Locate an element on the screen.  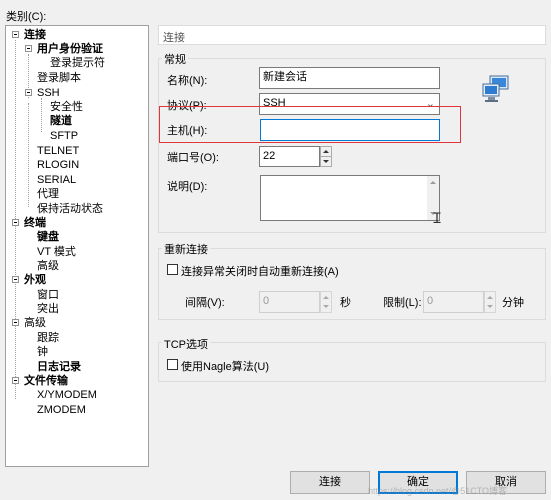
text-cursor-icon: Ｉ is located at coordinates (437, 218).